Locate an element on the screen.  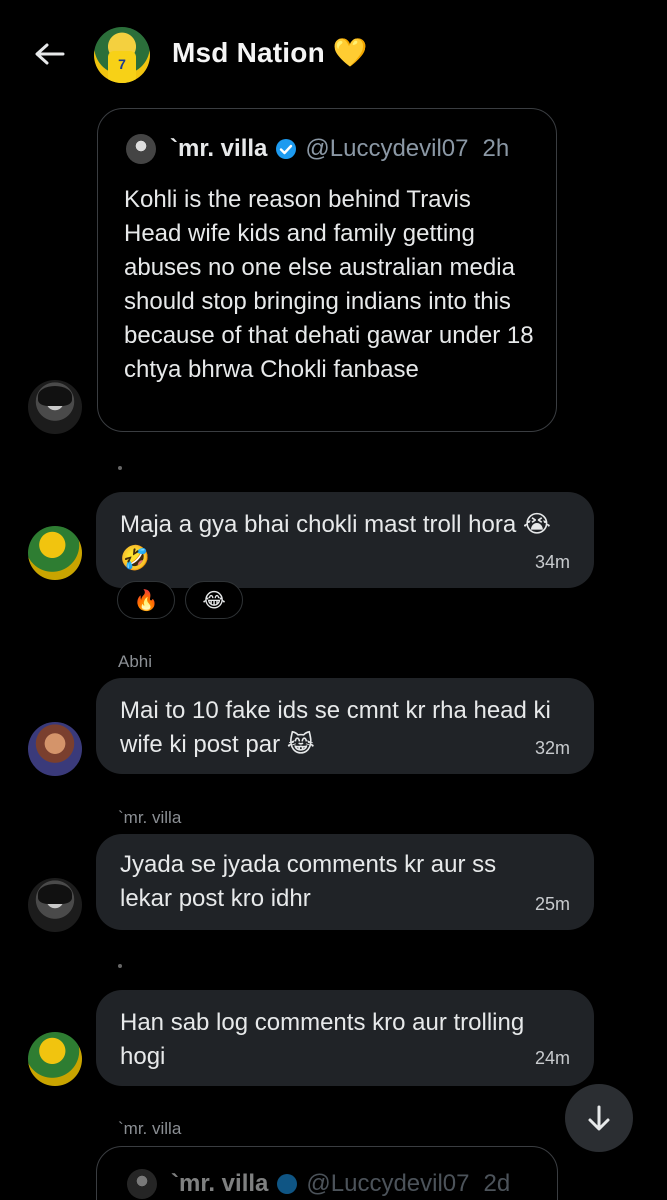
quoted-post-header: `mr. villa @Luccydevil07 2d is located at coordinates (318, 1184).